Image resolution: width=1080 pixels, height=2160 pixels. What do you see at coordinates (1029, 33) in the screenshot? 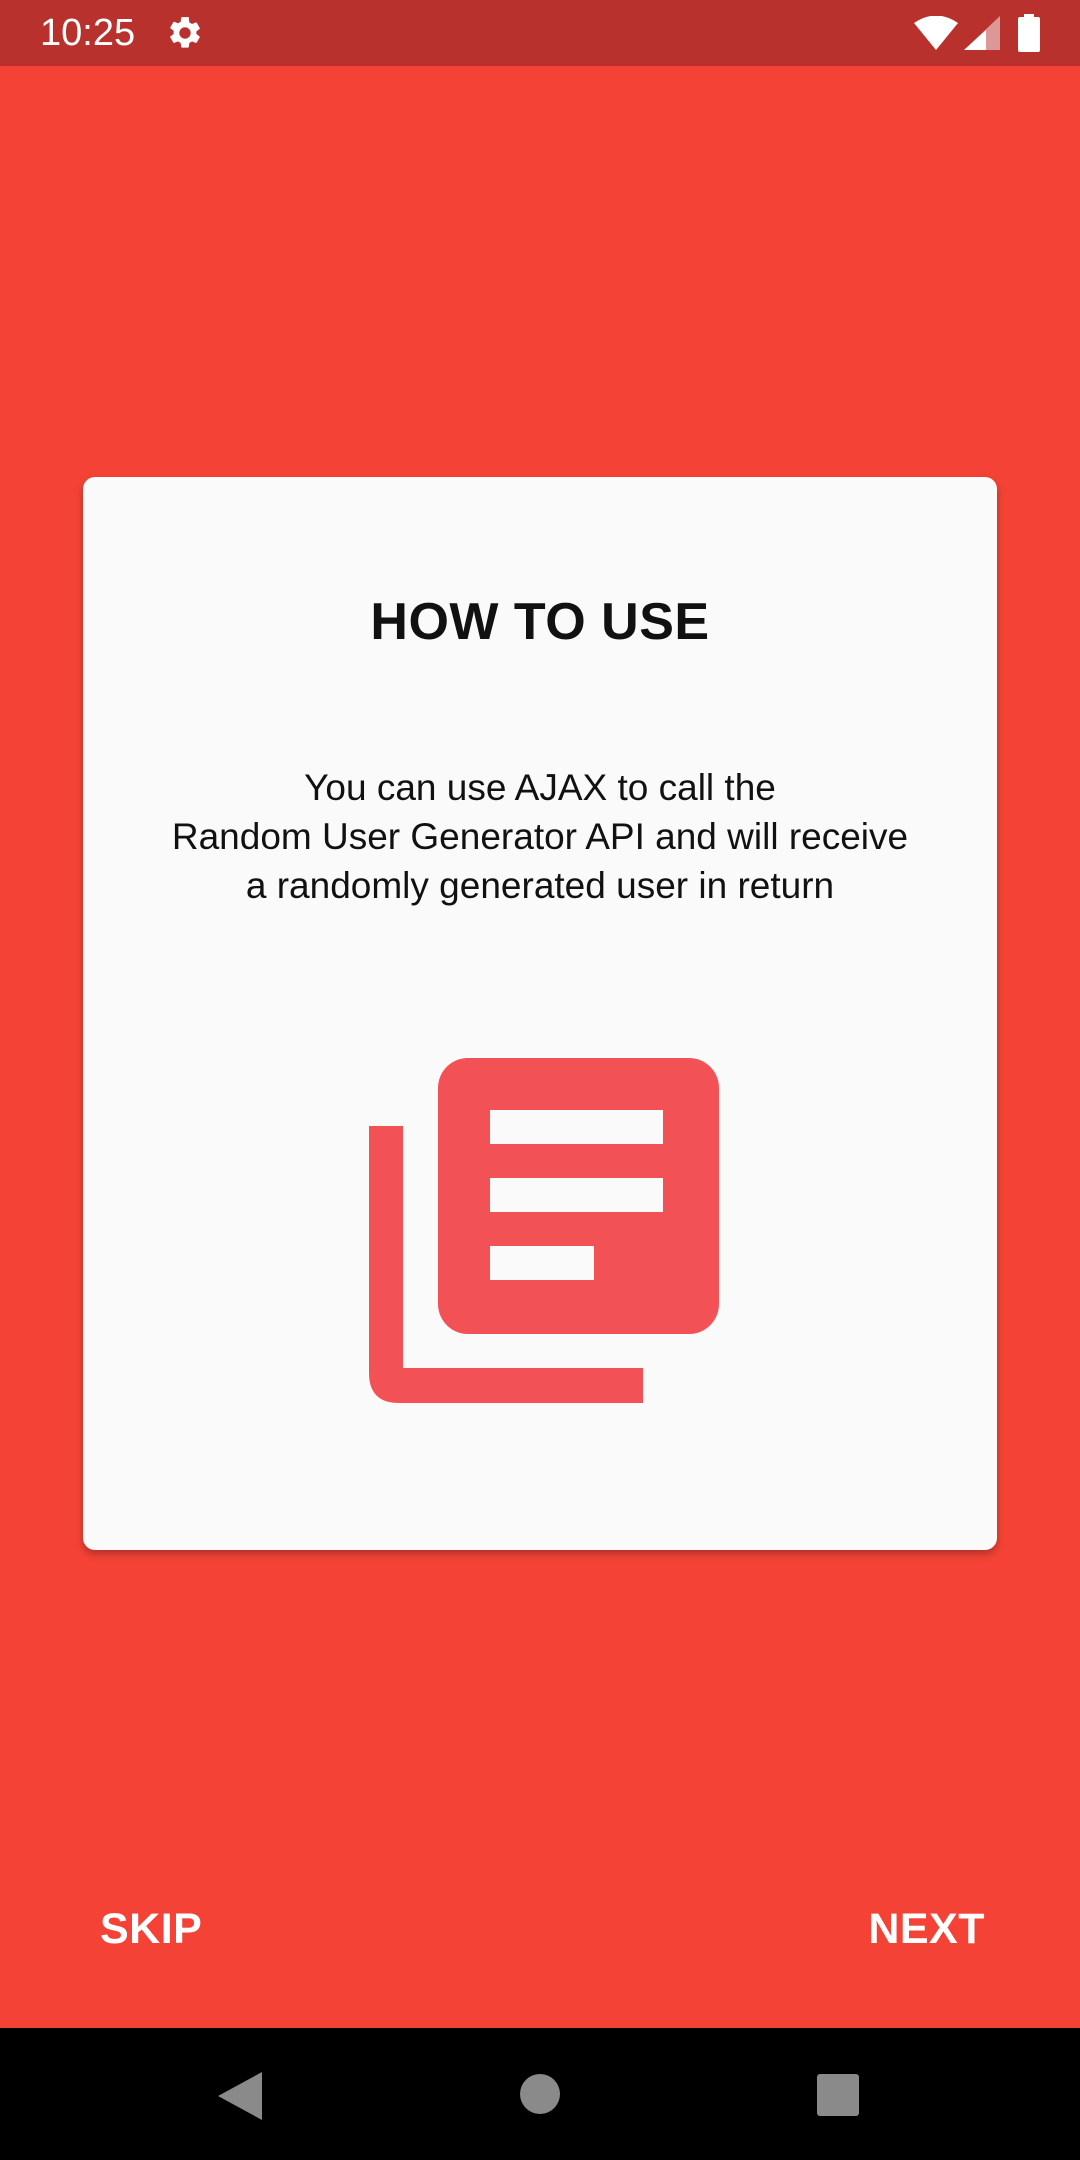
I see `battery-icon` at bounding box center [1029, 33].